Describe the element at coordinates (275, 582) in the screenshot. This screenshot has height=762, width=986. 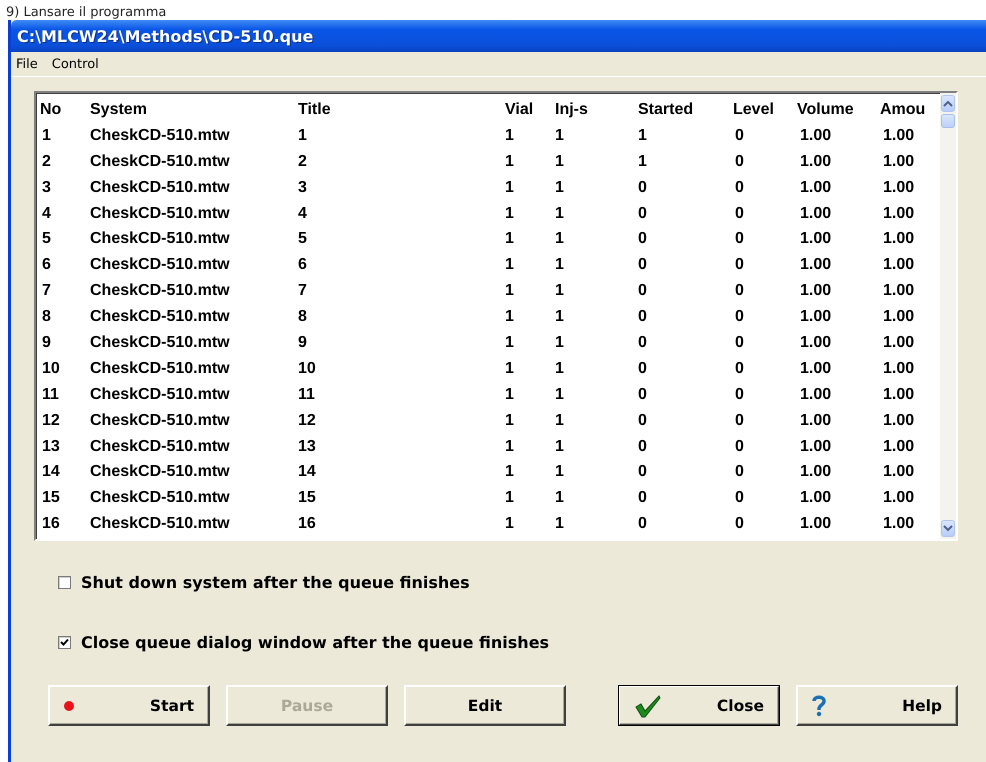
I see `checkbox-label: Shut down system after the queue finishes` at that location.